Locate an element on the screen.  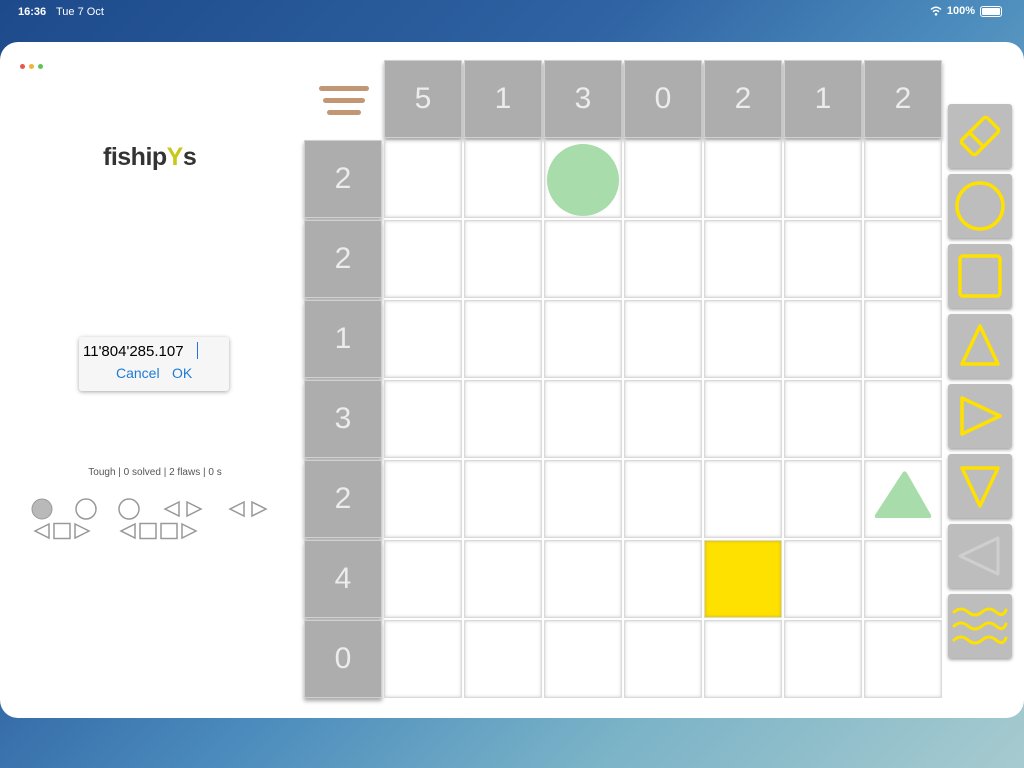
fleet-ship-3-icon is located at coordinates (62, 531).